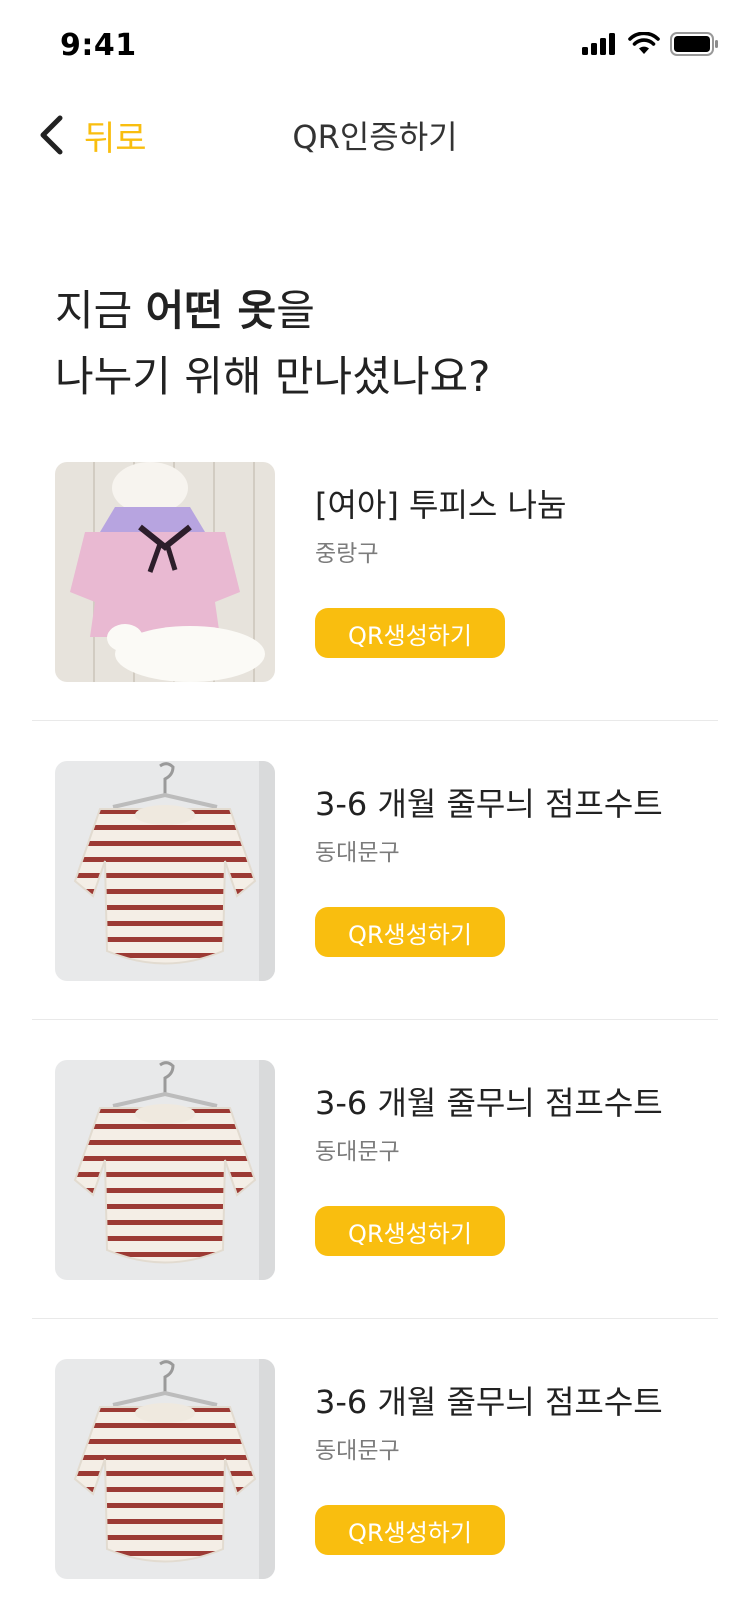 Image resolution: width=750 pixels, height=1624 pixels. Describe the element at coordinates (295, 310) in the screenshot. I see `heading-suffix: 을` at that location.